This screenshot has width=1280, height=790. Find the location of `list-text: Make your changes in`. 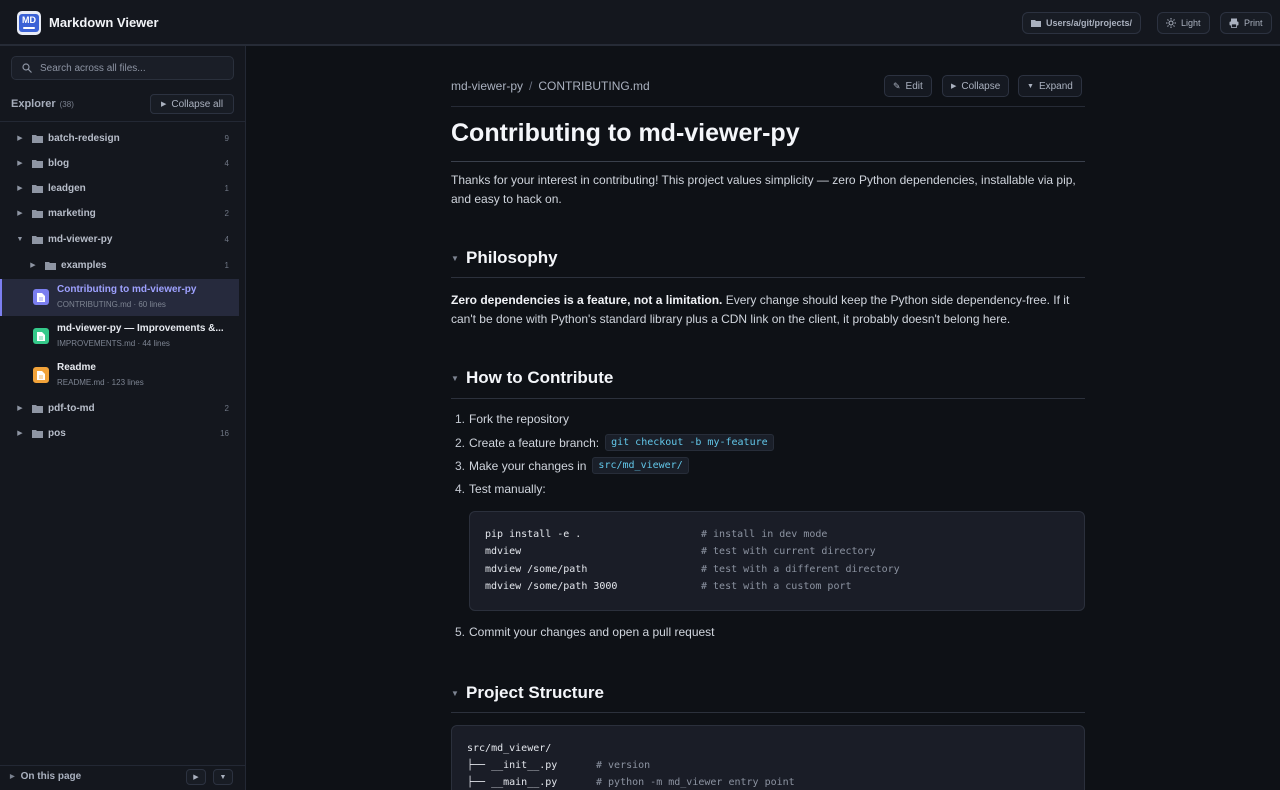

list-text: Make your changes in is located at coordinates (528, 465).